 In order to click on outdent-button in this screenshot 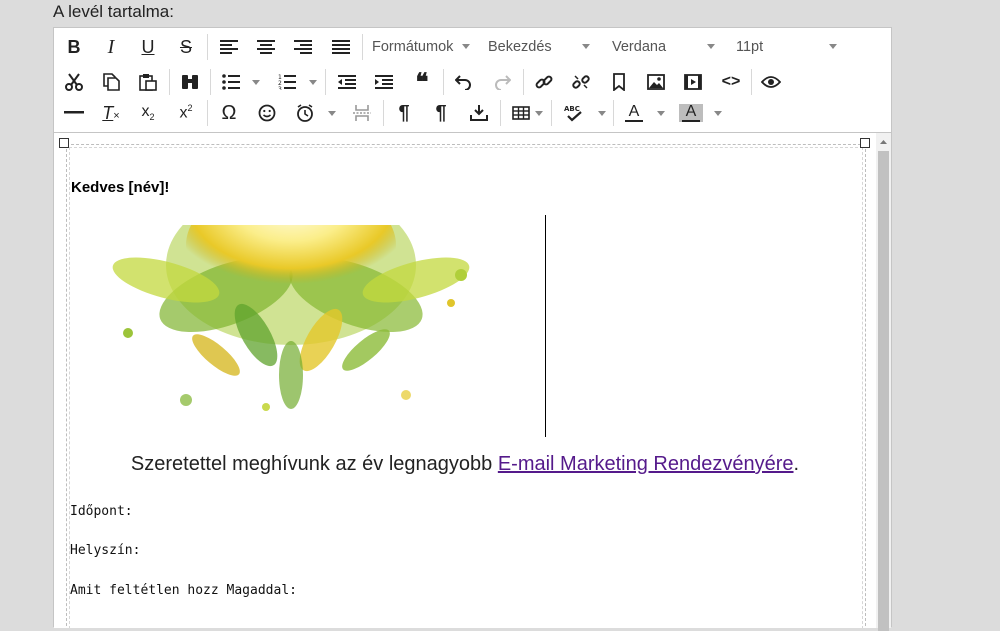, I will do `click(347, 82)`.